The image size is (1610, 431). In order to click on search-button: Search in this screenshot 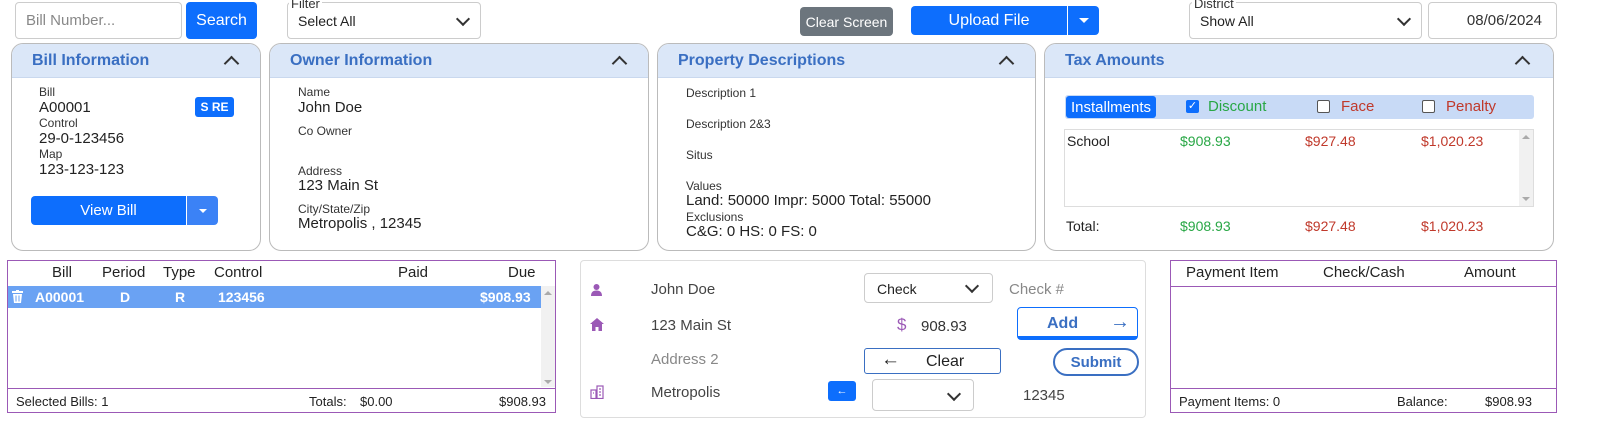, I will do `click(221, 20)`.